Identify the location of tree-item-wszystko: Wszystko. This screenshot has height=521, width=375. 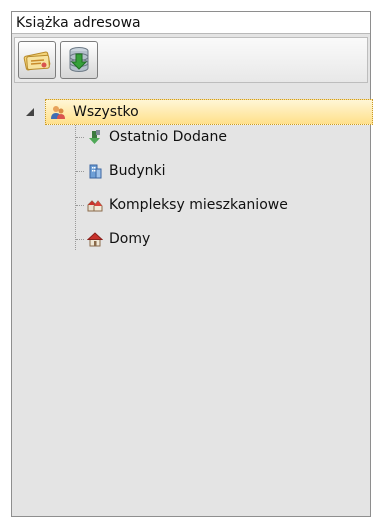
(209, 112).